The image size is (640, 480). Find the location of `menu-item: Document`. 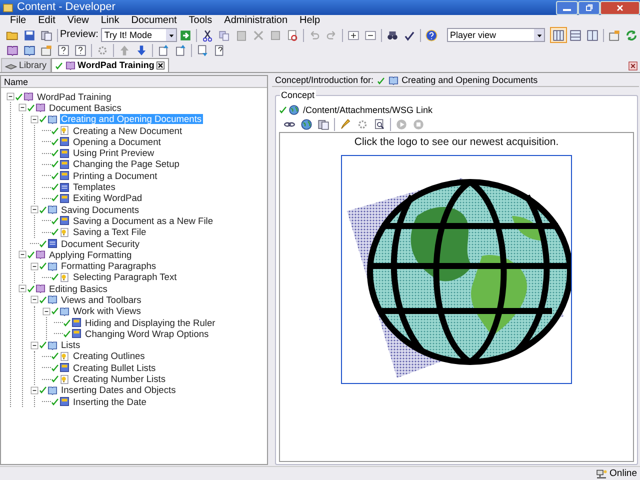

menu-item: Document is located at coordinates (154, 21).